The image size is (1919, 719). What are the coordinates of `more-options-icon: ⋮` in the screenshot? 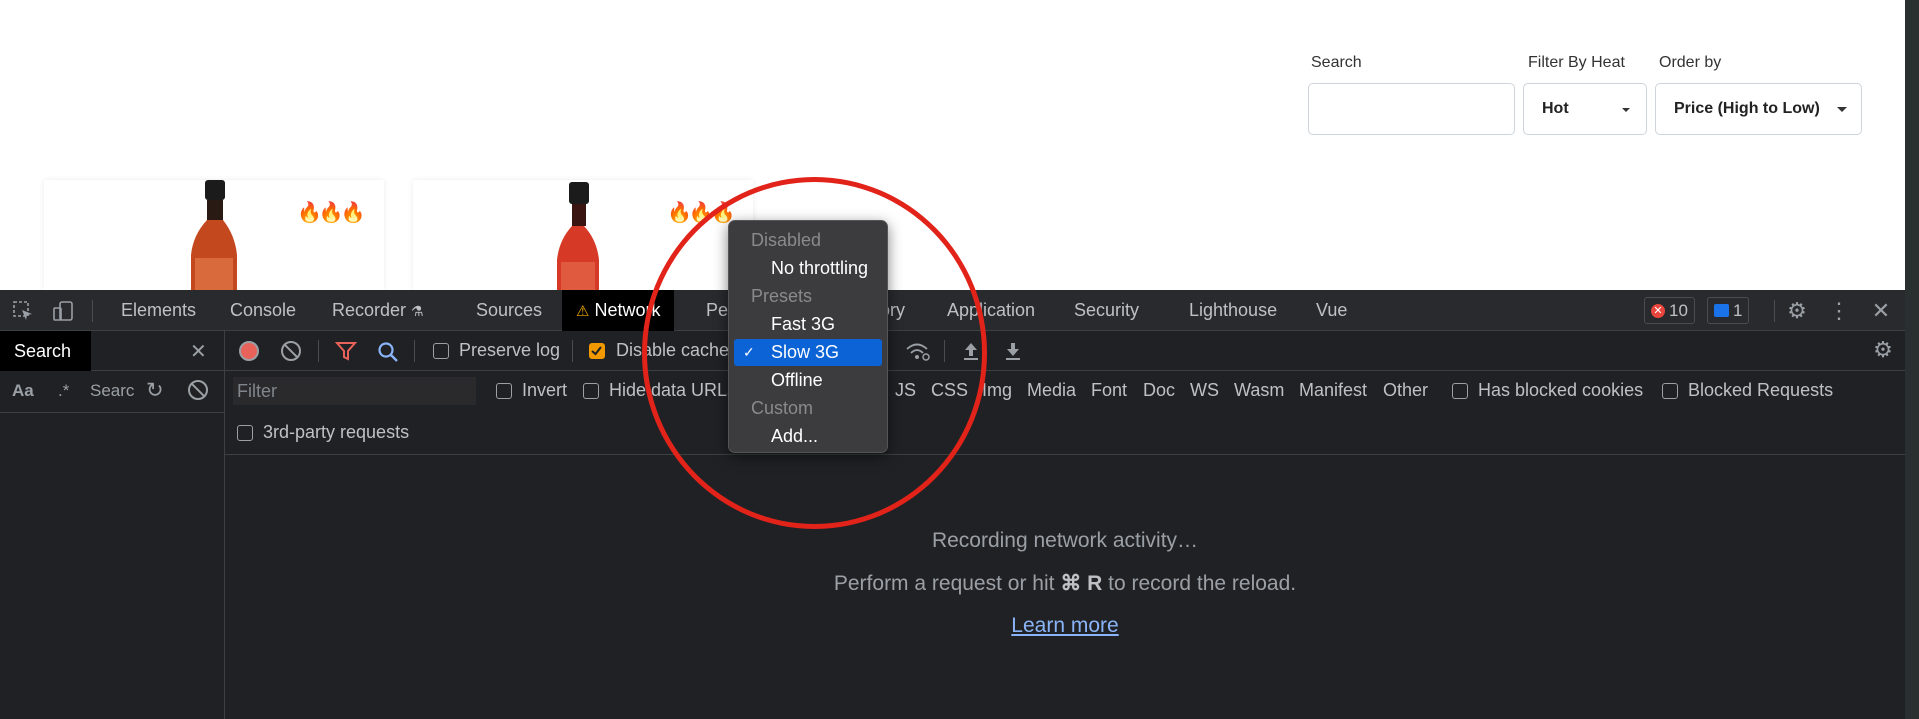 It's located at (1839, 310).